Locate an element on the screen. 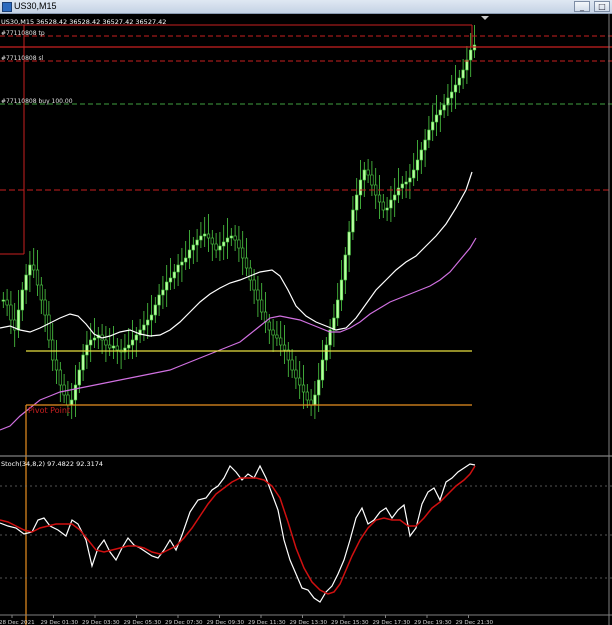  time-label: 29 Dec 03:30 is located at coordinates (101, 622).